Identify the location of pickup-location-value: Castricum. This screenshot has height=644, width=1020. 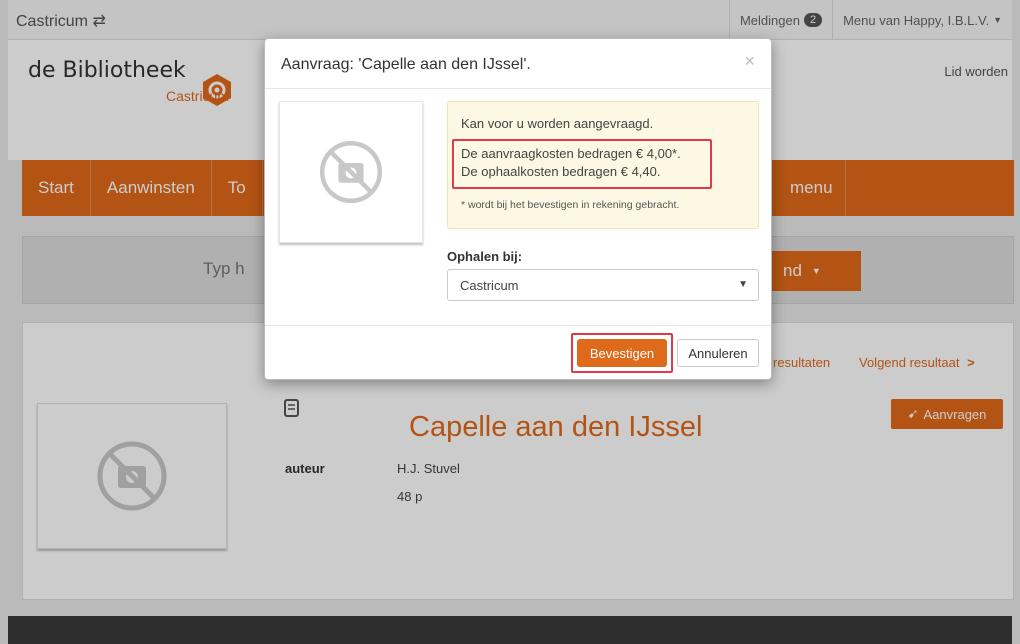
(489, 285).